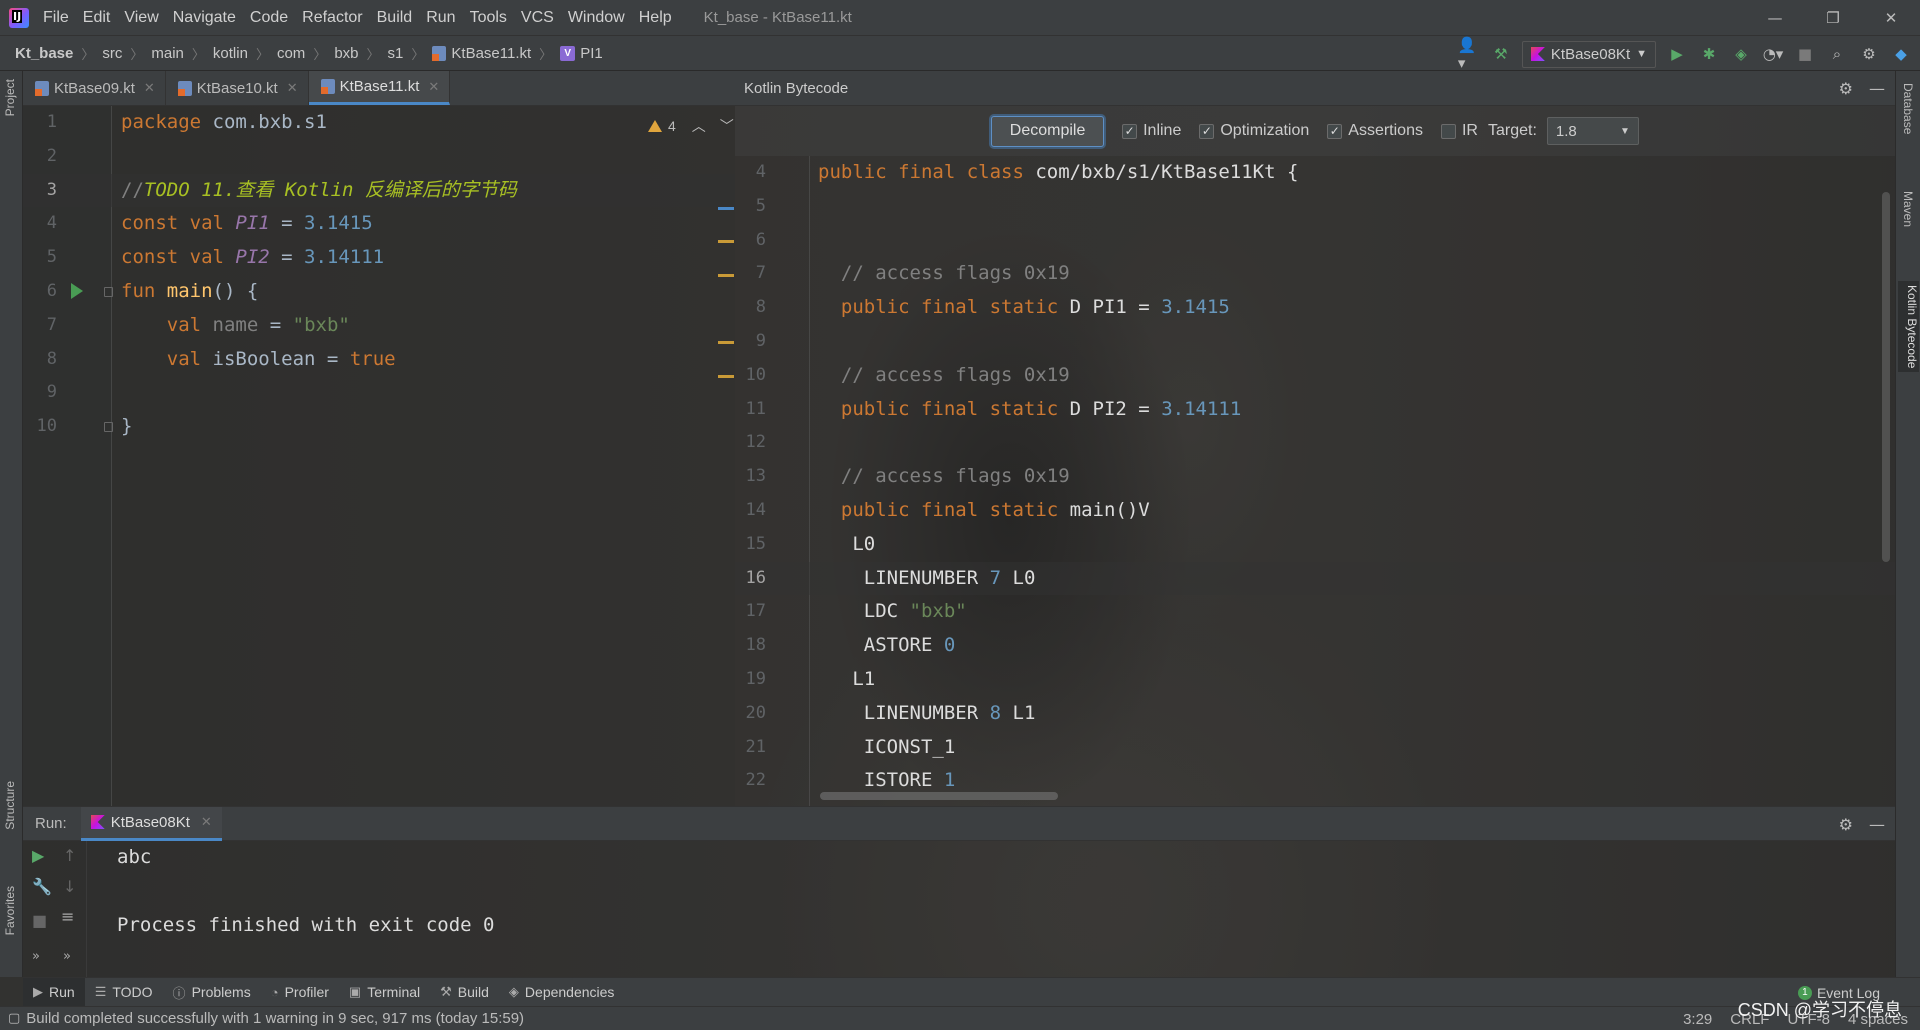 Image resolution: width=1920 pixels, height=1030 pixels. I want to click on inspection-widget: 4 ︿ ﹀, so click(691, 126).